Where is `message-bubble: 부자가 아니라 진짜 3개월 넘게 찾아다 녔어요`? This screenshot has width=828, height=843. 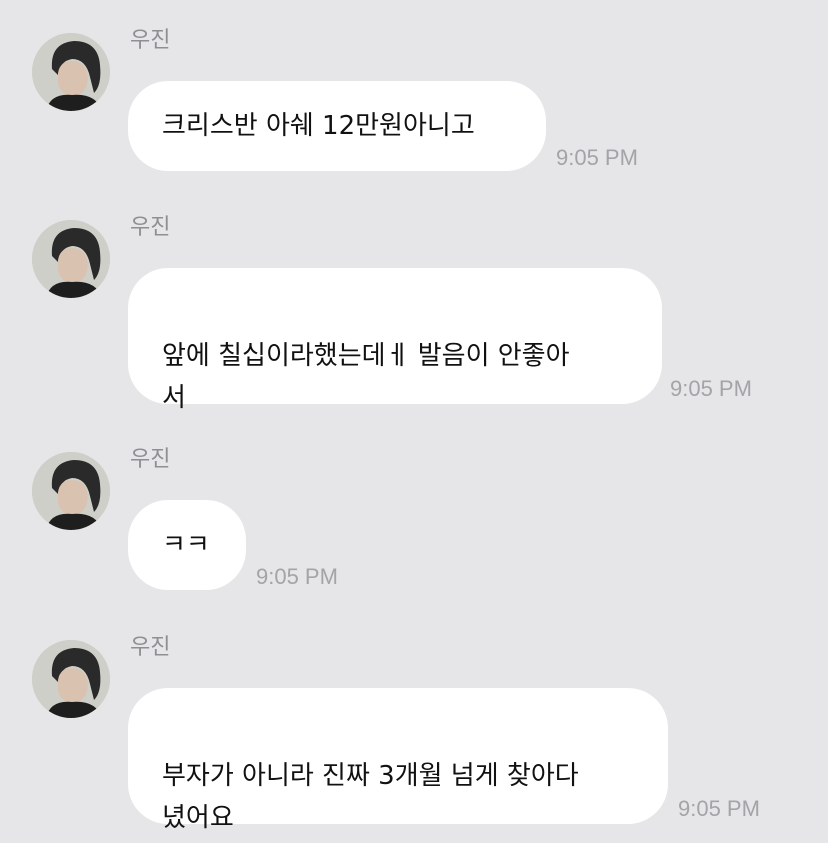 message-bubble: 부자가 아니라 진짜 3개월 넘게 찾아다 녔어요 is located at coordinates (398, 760).